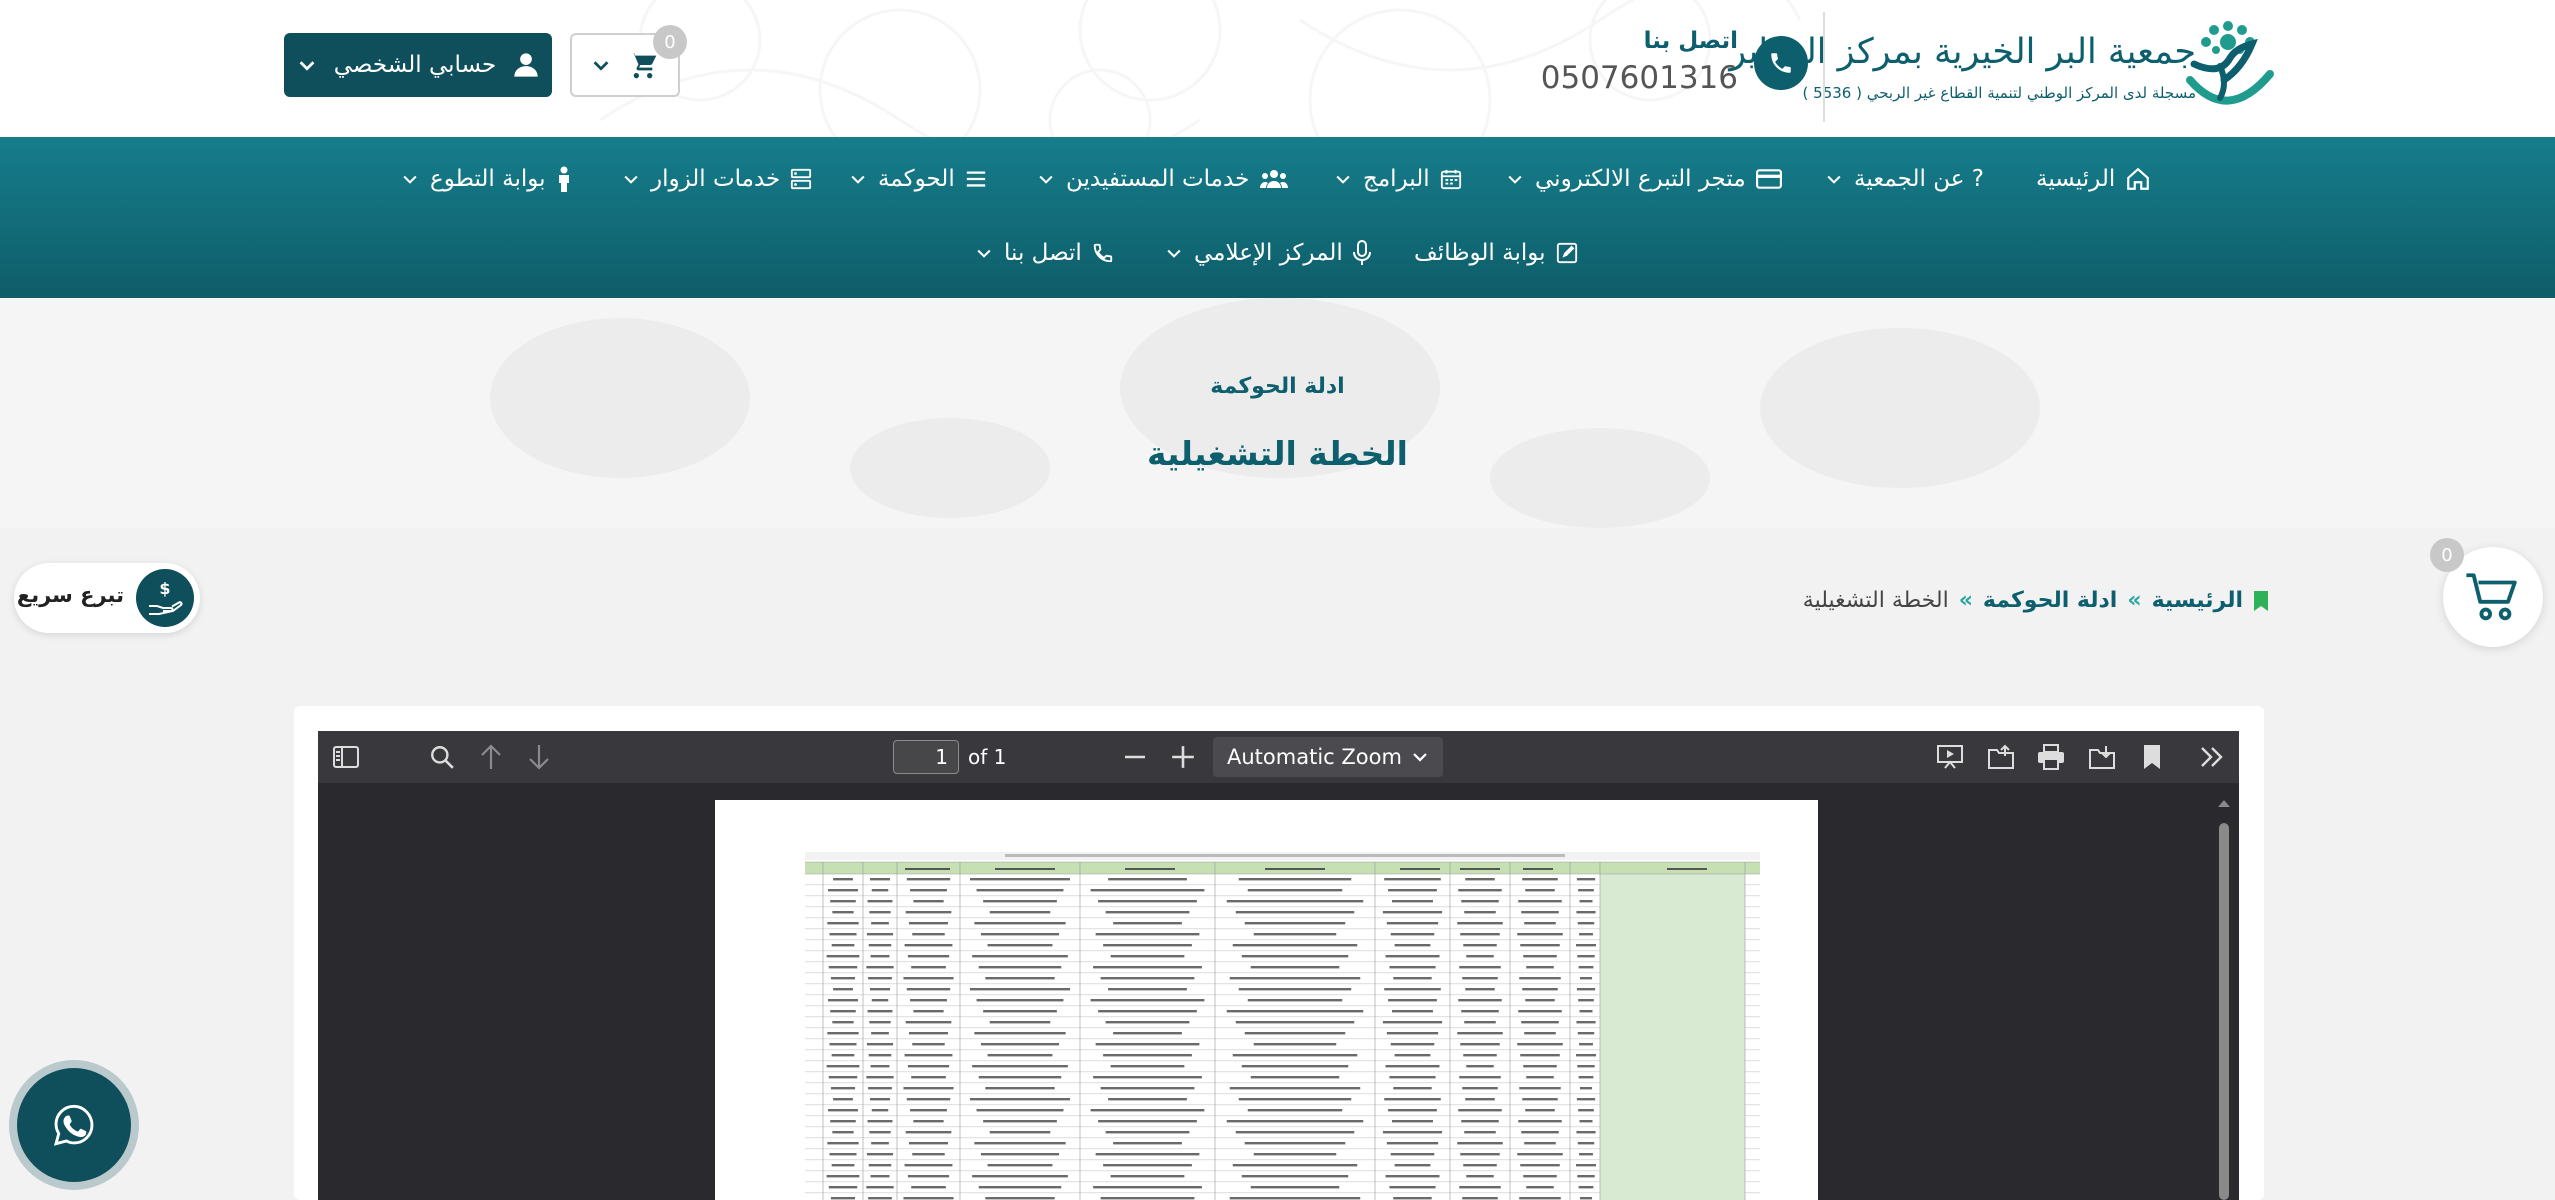 The width and height of the screenshot is (2555, 1200). Describe the element at coordinates (1282, 1024) in the screenshot. I see `pdf-page-table-image` at that location.